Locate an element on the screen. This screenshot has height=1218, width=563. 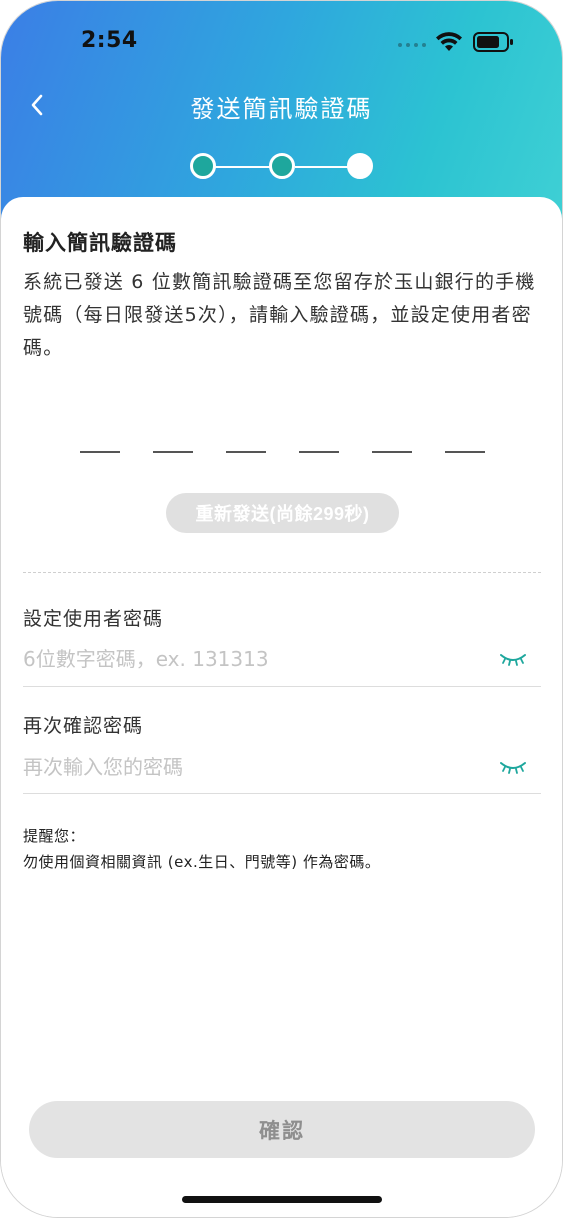
password-underline is located at coordinates (282, 686).